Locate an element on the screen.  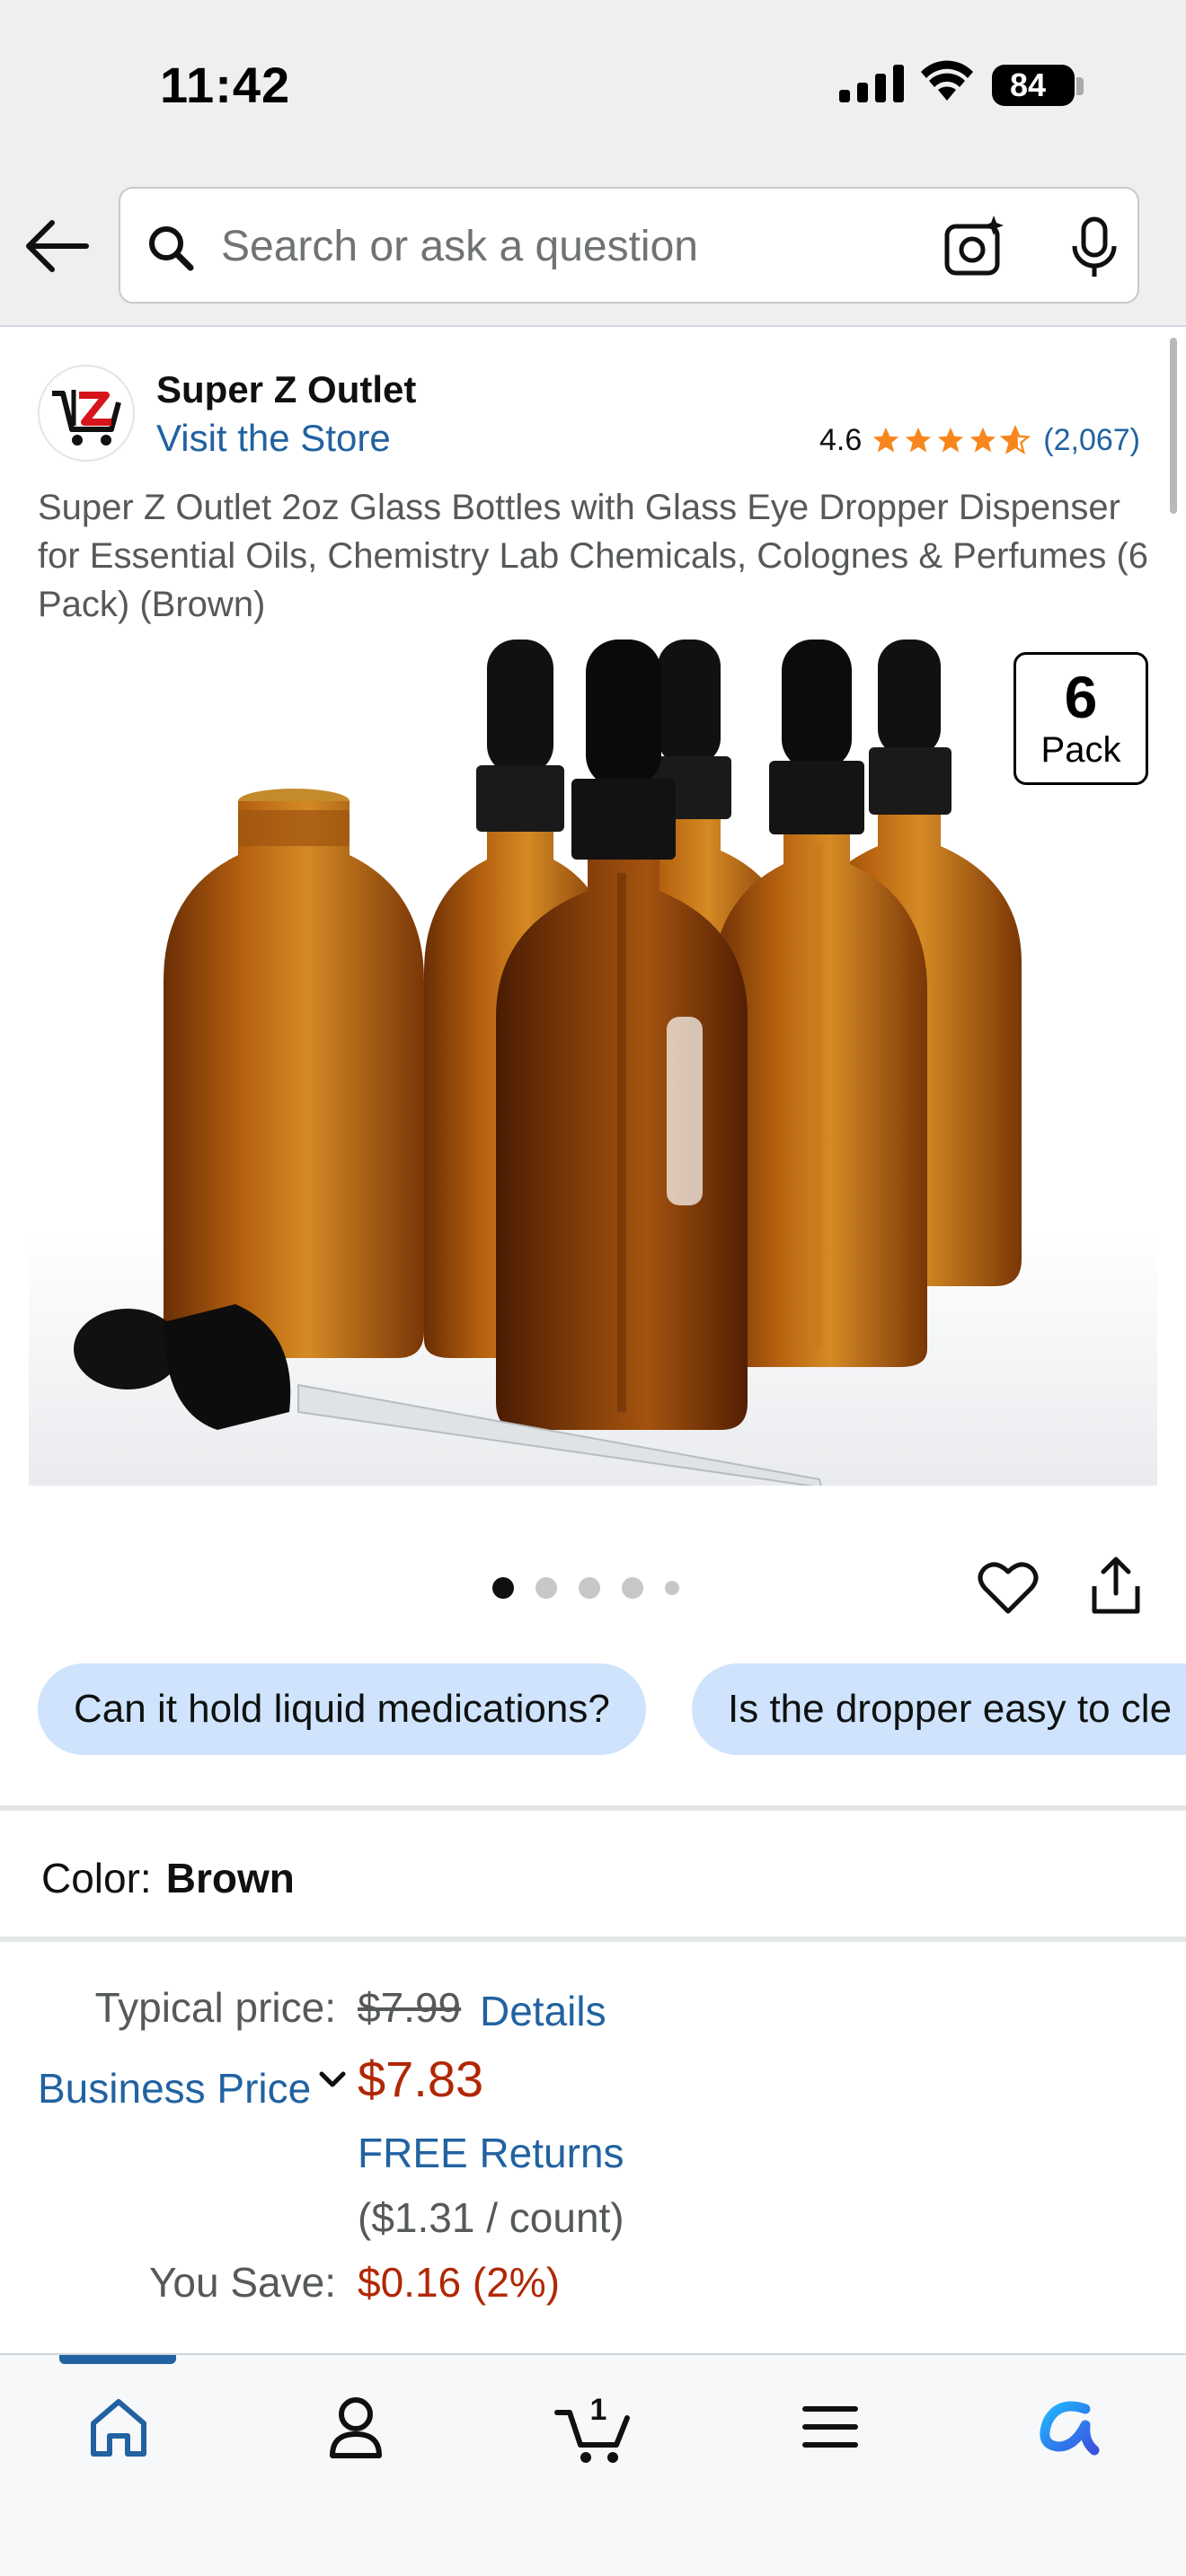
store-logo-cart-icon is located at coordinates (86, 418).